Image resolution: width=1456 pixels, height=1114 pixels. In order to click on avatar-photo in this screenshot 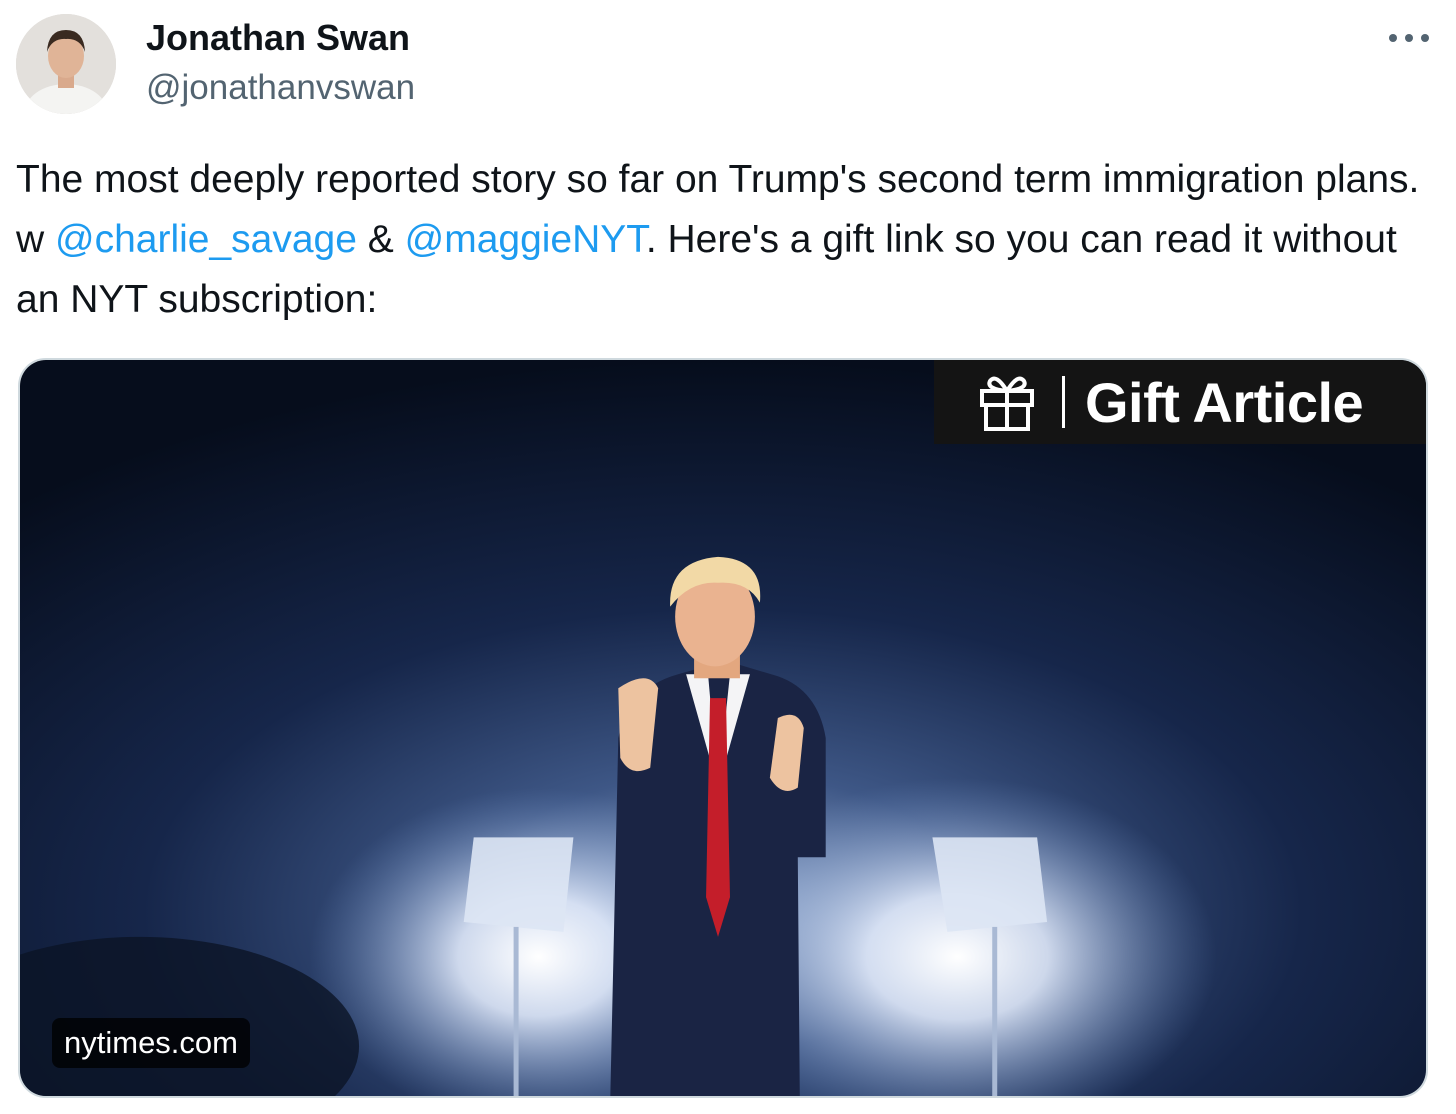, I will do `click(66, 64)`.